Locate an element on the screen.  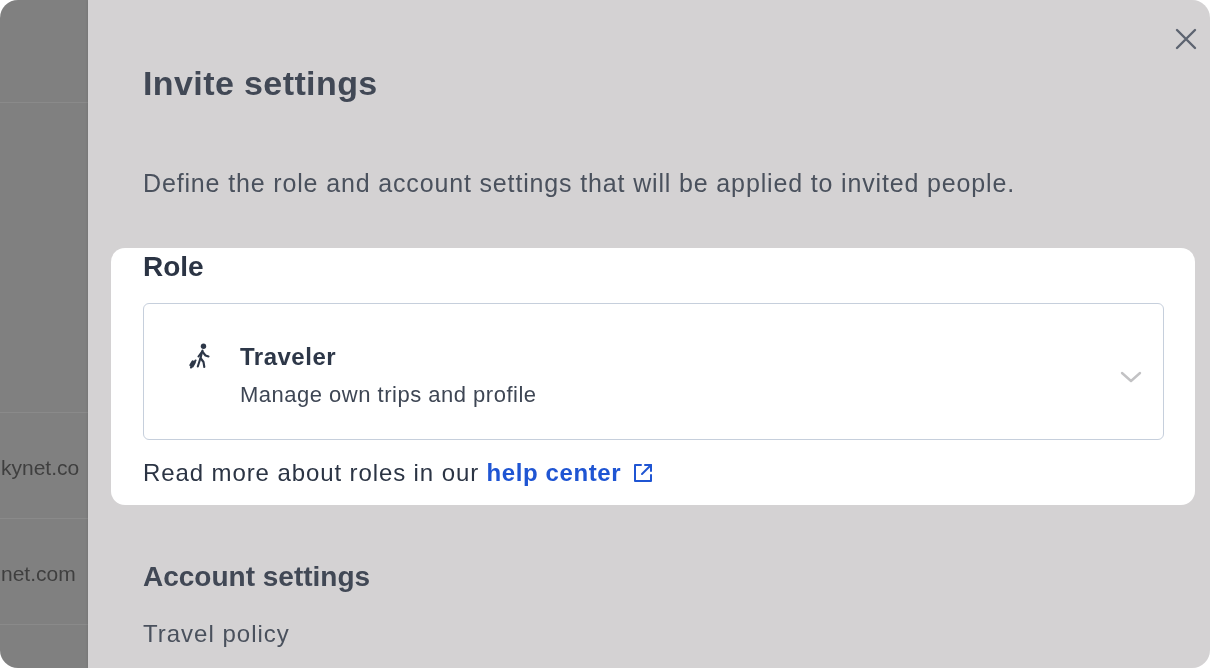
help-center-link: help center is located at coordinates (570, 473).